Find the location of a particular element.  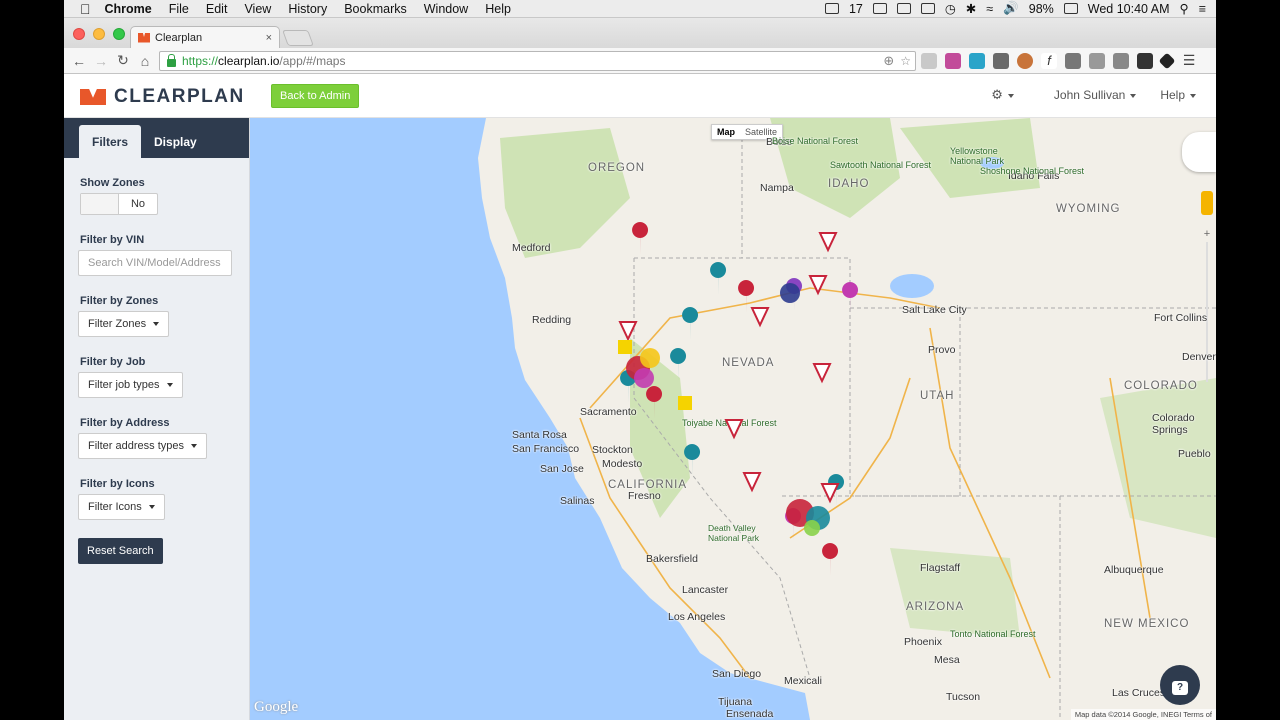

puzzle-extension-icon is located at coordinates (977, 60).